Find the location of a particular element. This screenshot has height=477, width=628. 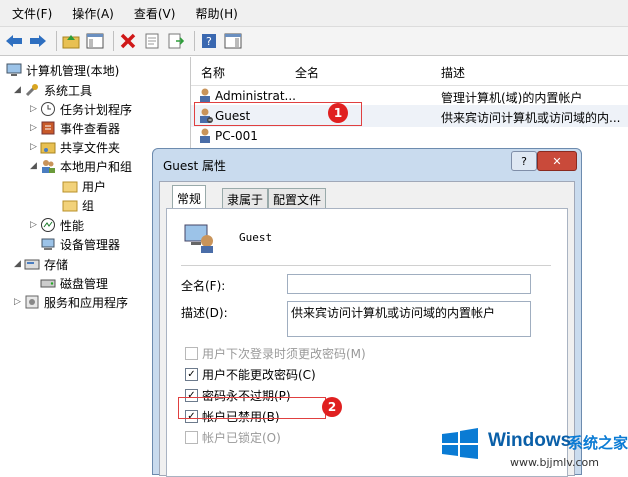

properties-icon is located at coordinates (152, 41).